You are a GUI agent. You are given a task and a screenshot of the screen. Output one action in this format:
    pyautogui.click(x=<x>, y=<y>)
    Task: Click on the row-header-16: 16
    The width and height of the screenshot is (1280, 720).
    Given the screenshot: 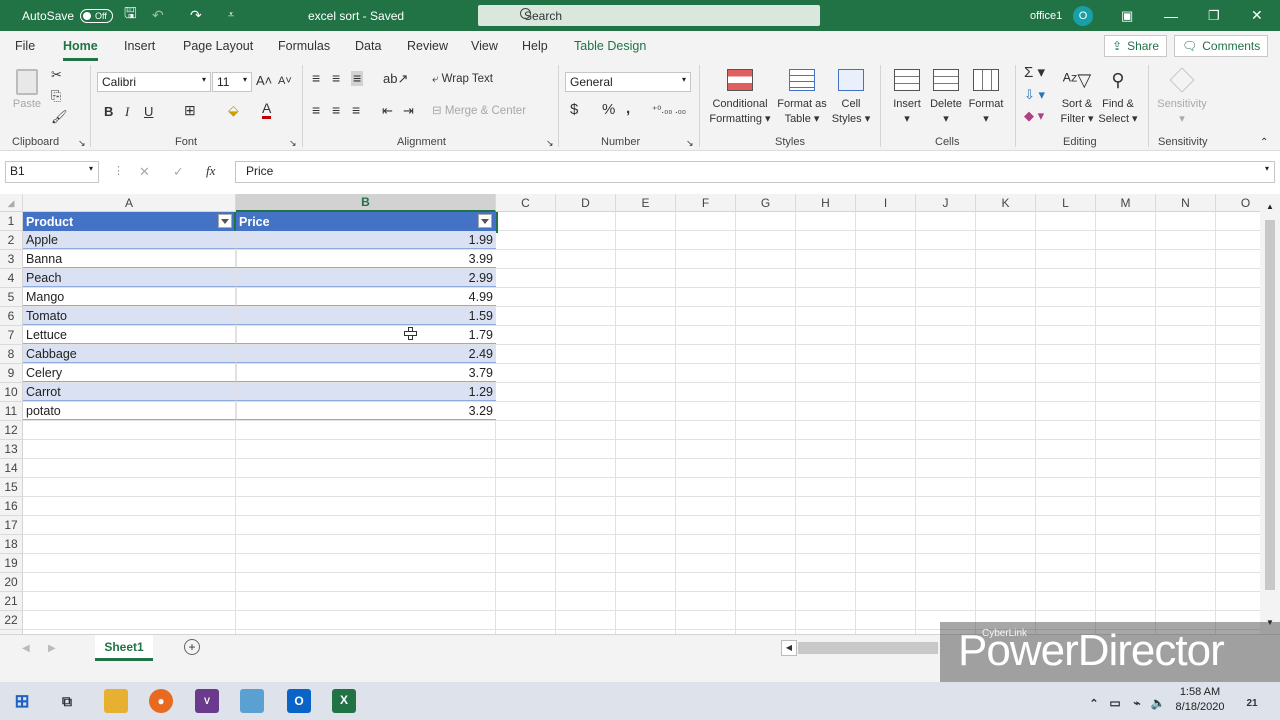 What is the action you would take?
    pyautogui.click(x=11, y=506)
    